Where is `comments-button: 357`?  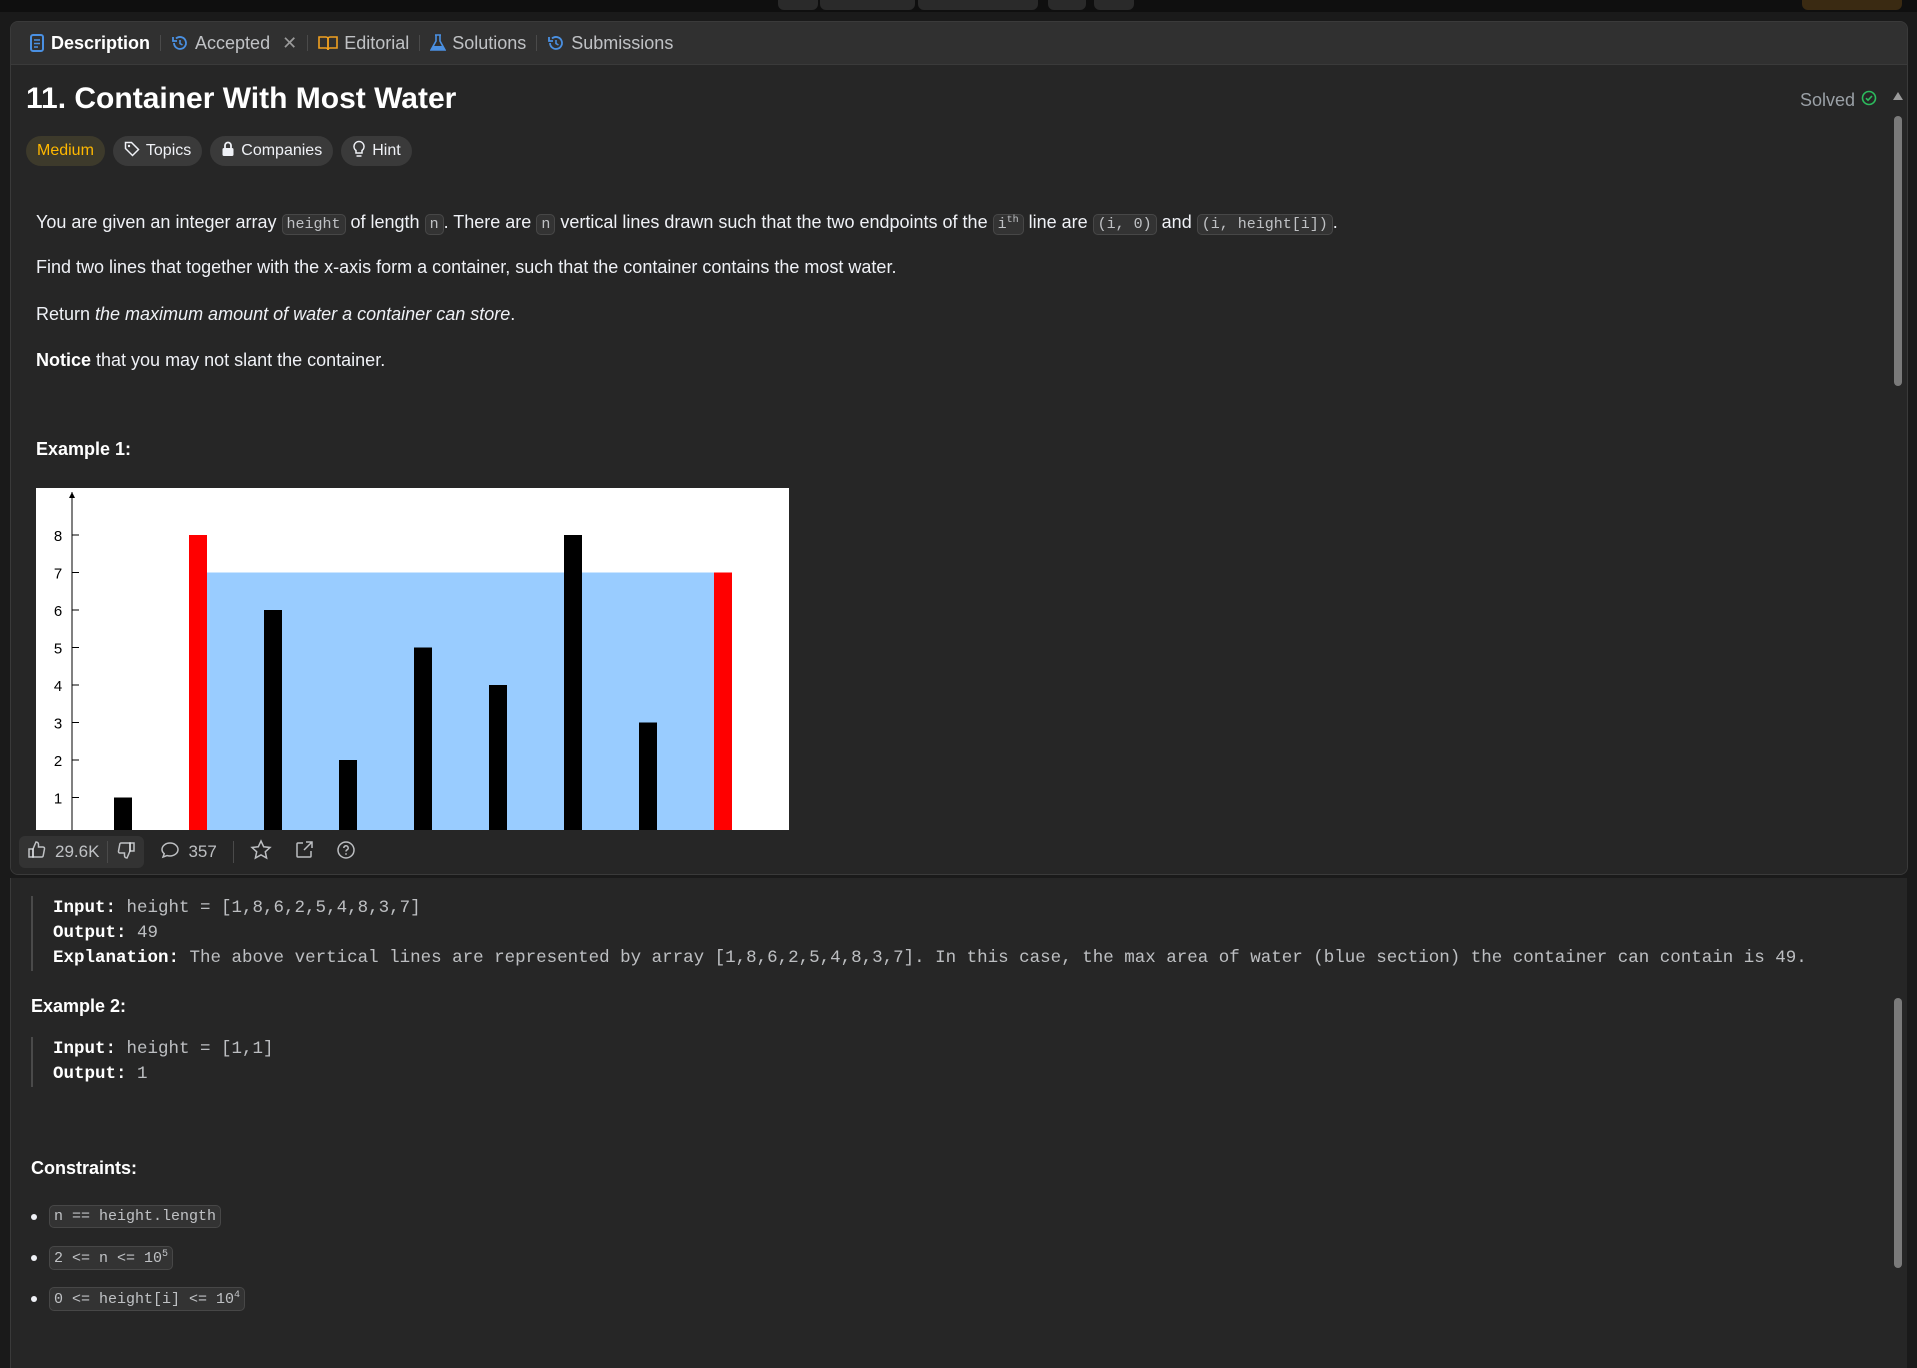 comments-button: 357 is located at coordinates (188, 852).